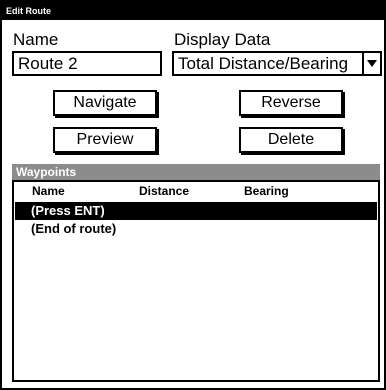 This screenshot has height=390, width=386. I want to click on route-name-input: Route 2, so click(87, 63).